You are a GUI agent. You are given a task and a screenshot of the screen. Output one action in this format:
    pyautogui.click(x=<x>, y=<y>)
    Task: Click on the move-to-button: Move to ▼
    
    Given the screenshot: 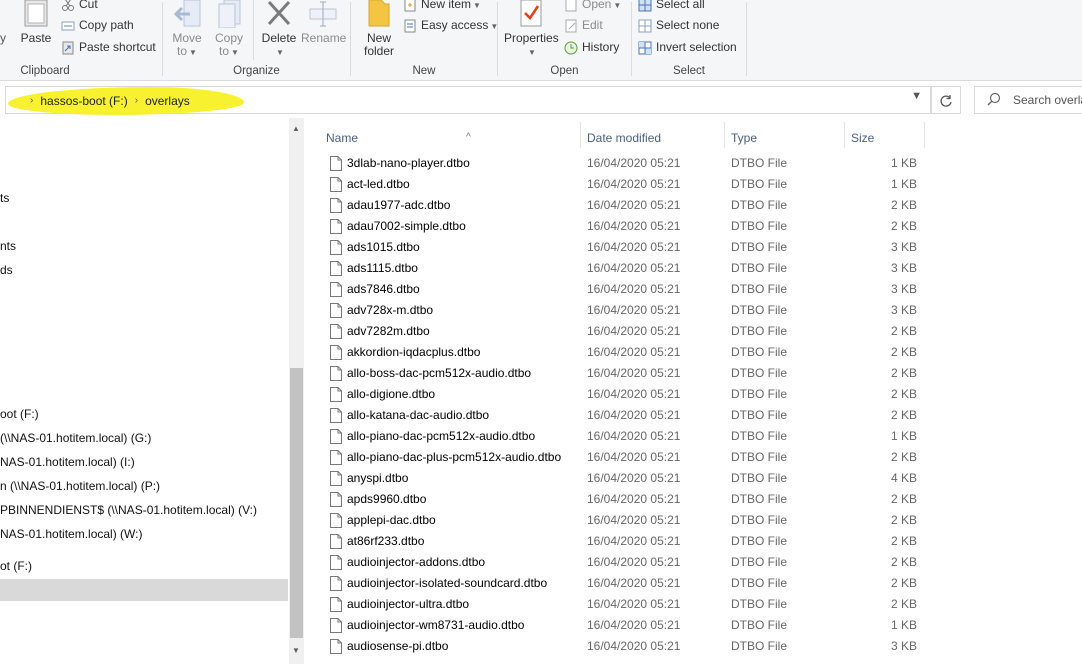 What is the action you would take?
    pyautogui.click(x=187, y=29)
    